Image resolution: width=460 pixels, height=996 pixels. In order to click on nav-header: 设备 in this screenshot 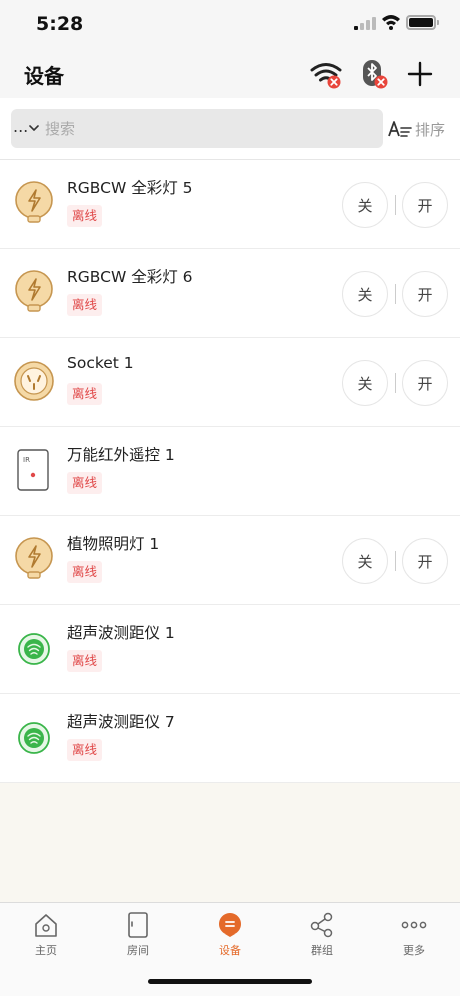, I will do `click(230, 73)`.